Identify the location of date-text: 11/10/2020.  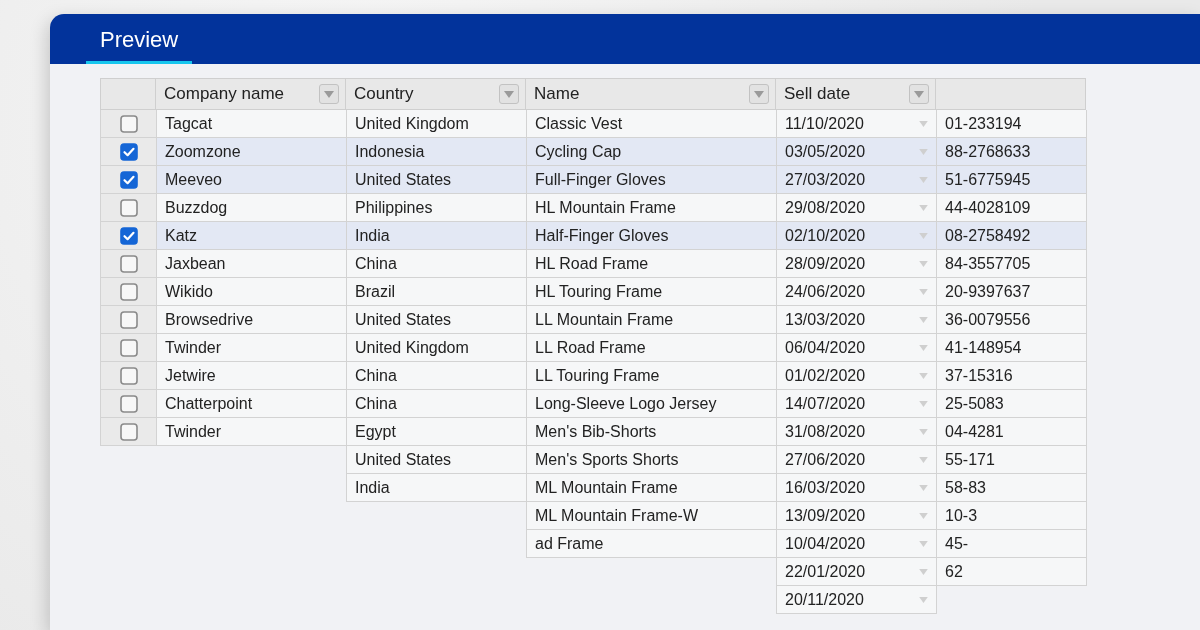
(824, 123).